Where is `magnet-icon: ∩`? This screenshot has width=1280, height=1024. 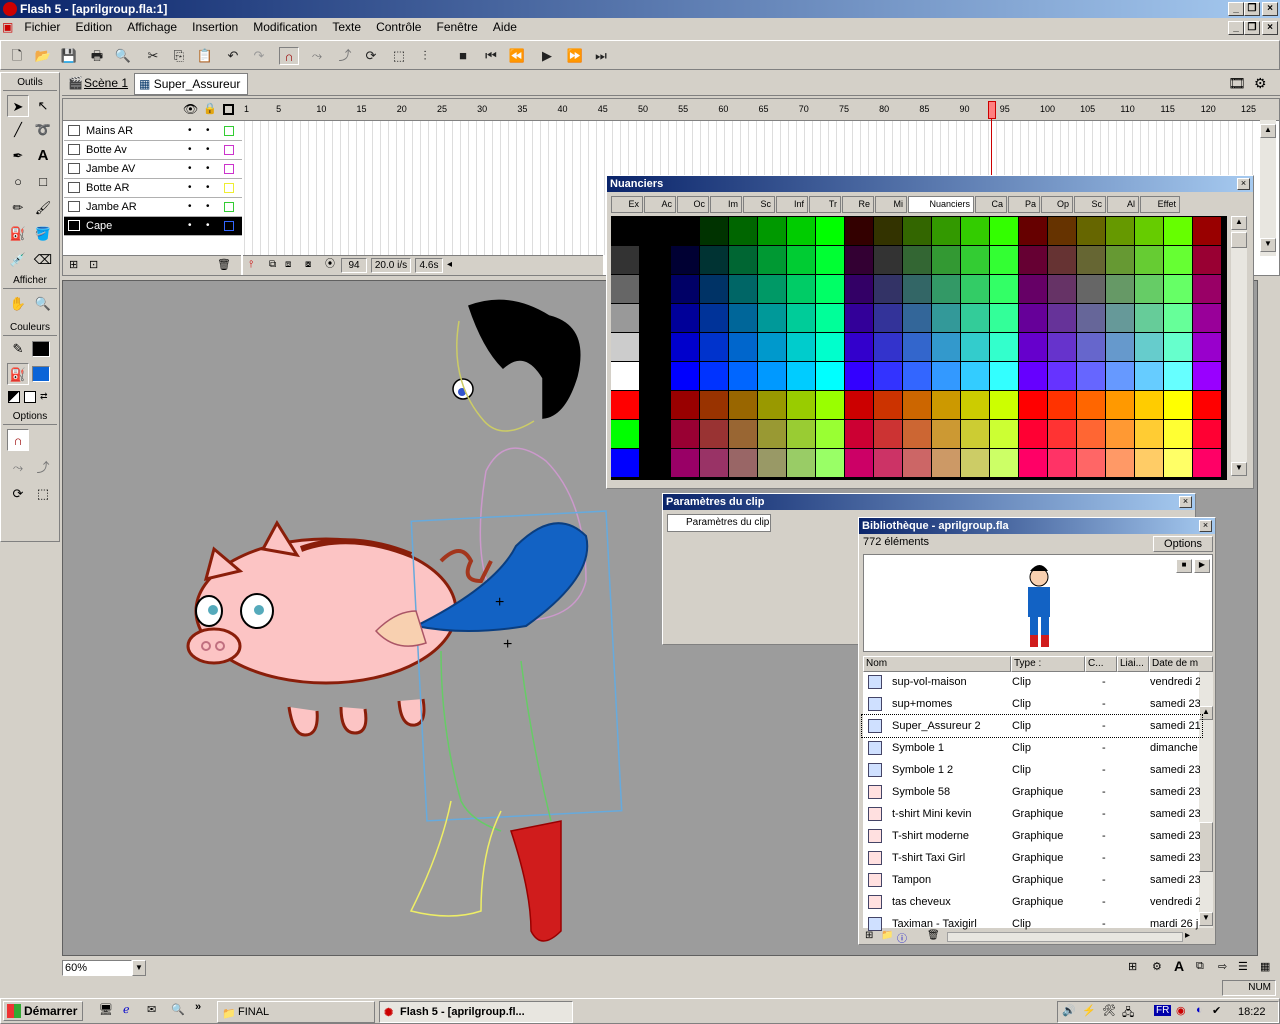 magnet-icon: ∩ is located at coordinates (289, 56).